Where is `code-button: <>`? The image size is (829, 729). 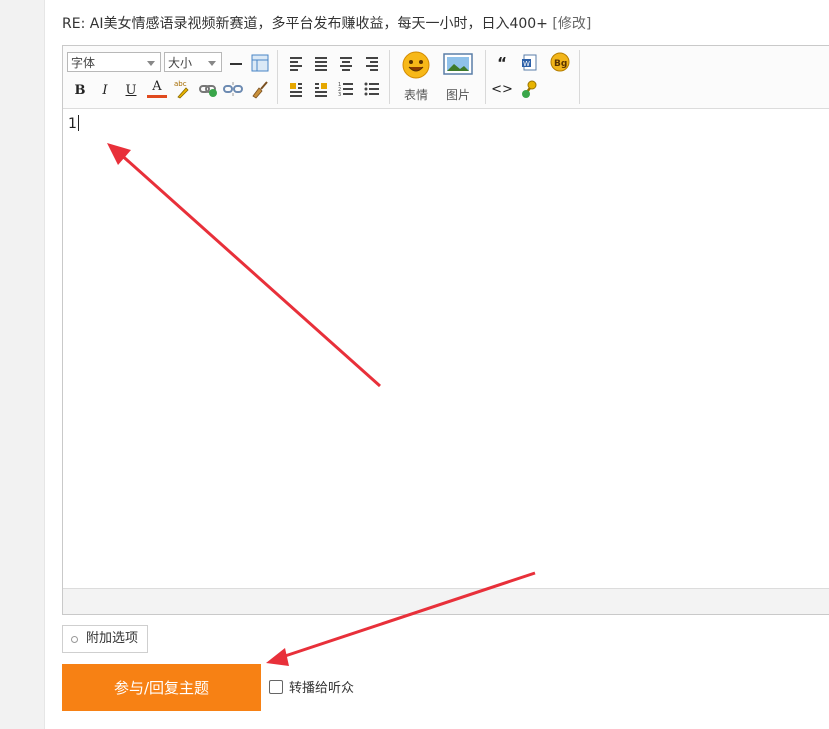
code-button: <> is located at coordinates (502, 89).